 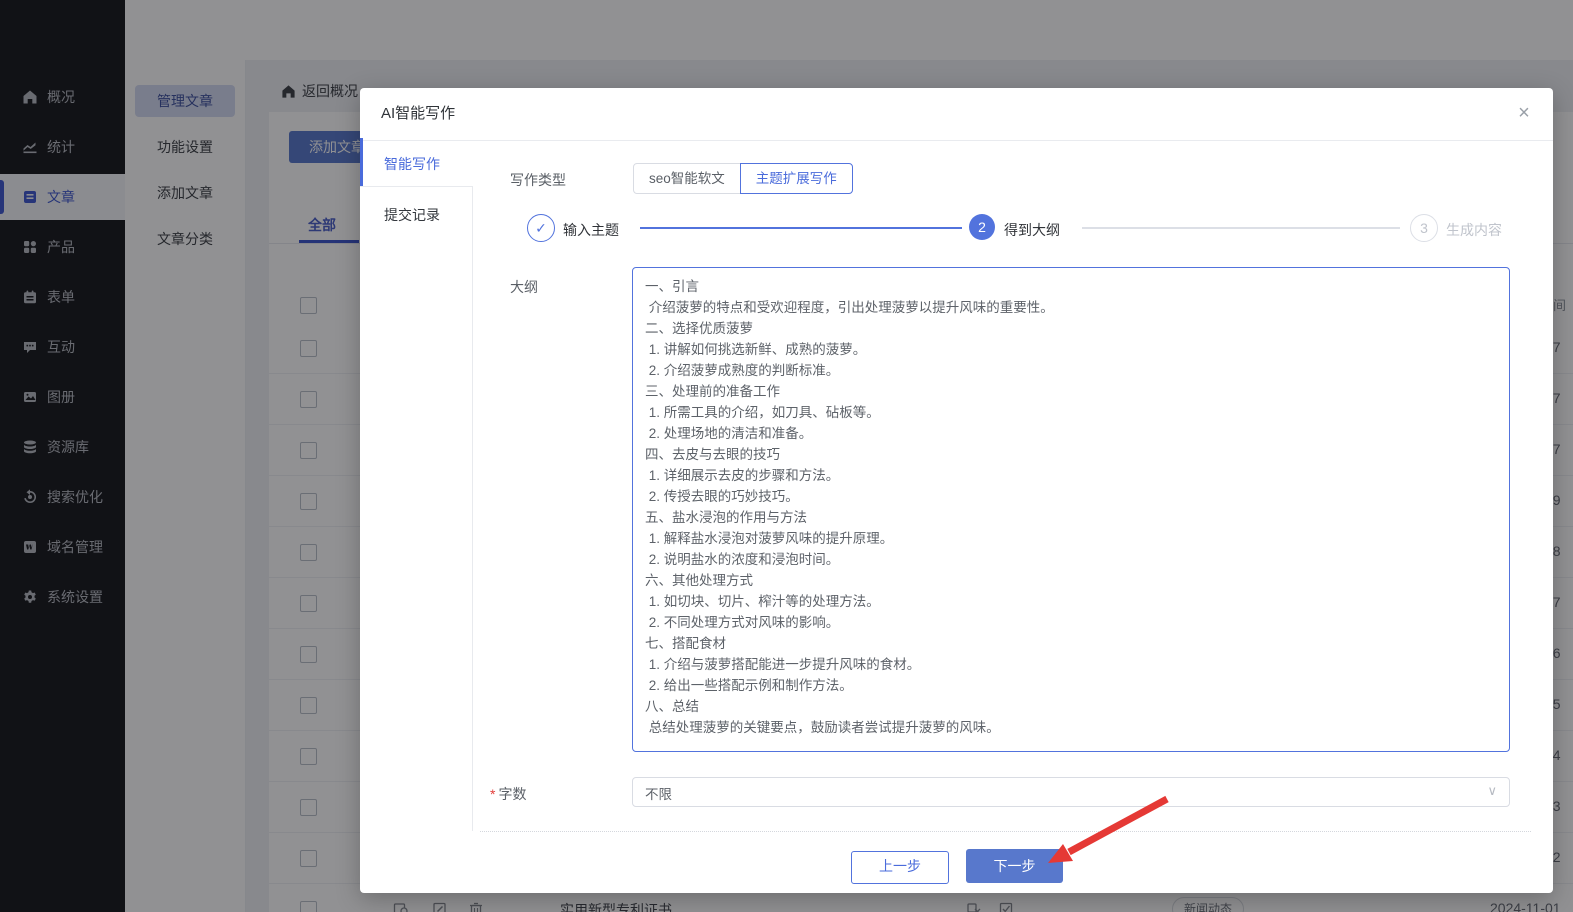 What do you see at coordinates (541, 228) in the screenshot?
I see `step-1-circle: ✓` at bounding box center [541, 228].